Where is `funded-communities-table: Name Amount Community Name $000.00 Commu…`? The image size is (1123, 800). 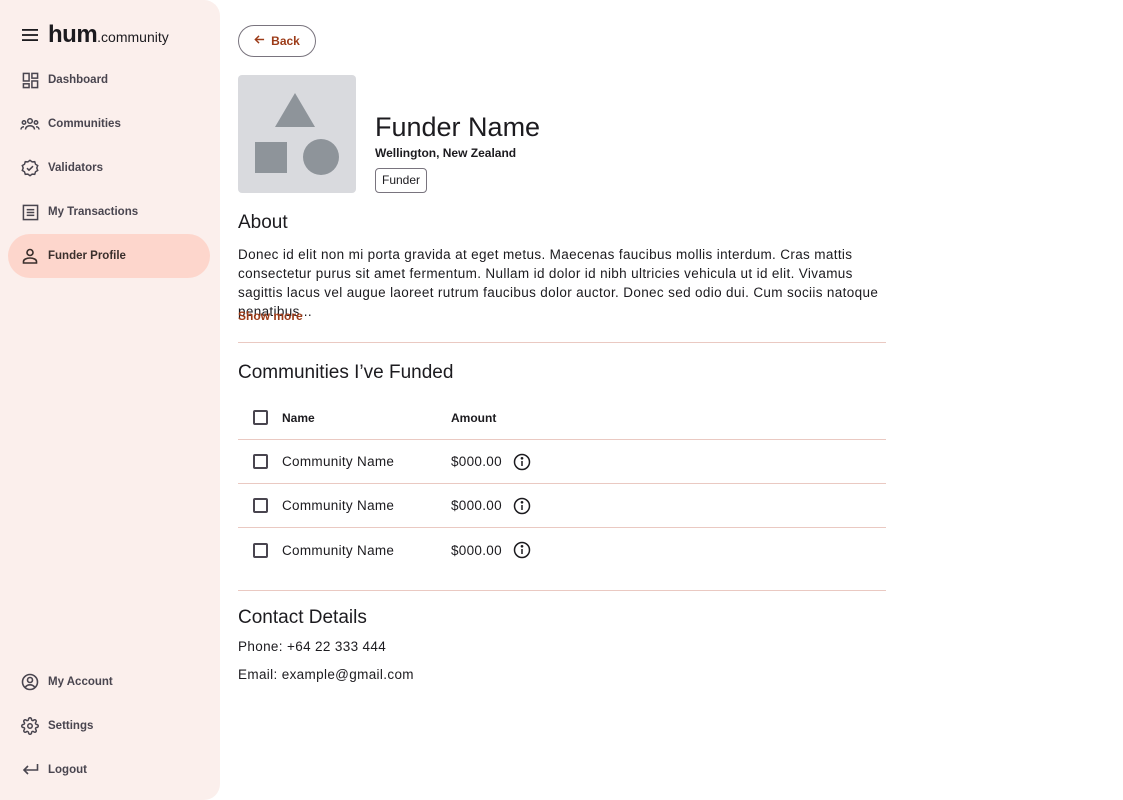
funded-communities-table: Name Amount Community Name $000.00 Commu… is located at coordinates (562, 484).